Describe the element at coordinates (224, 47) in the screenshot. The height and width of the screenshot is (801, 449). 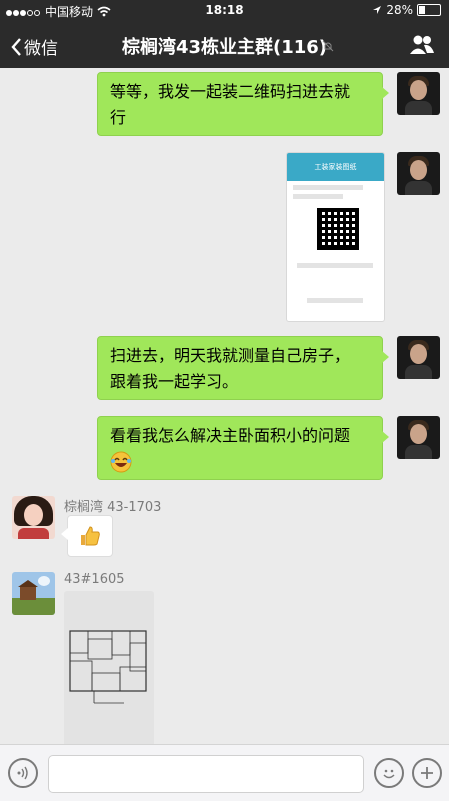
I see `chat-title: 棕榈湾43栋业主群(116)` at that location.